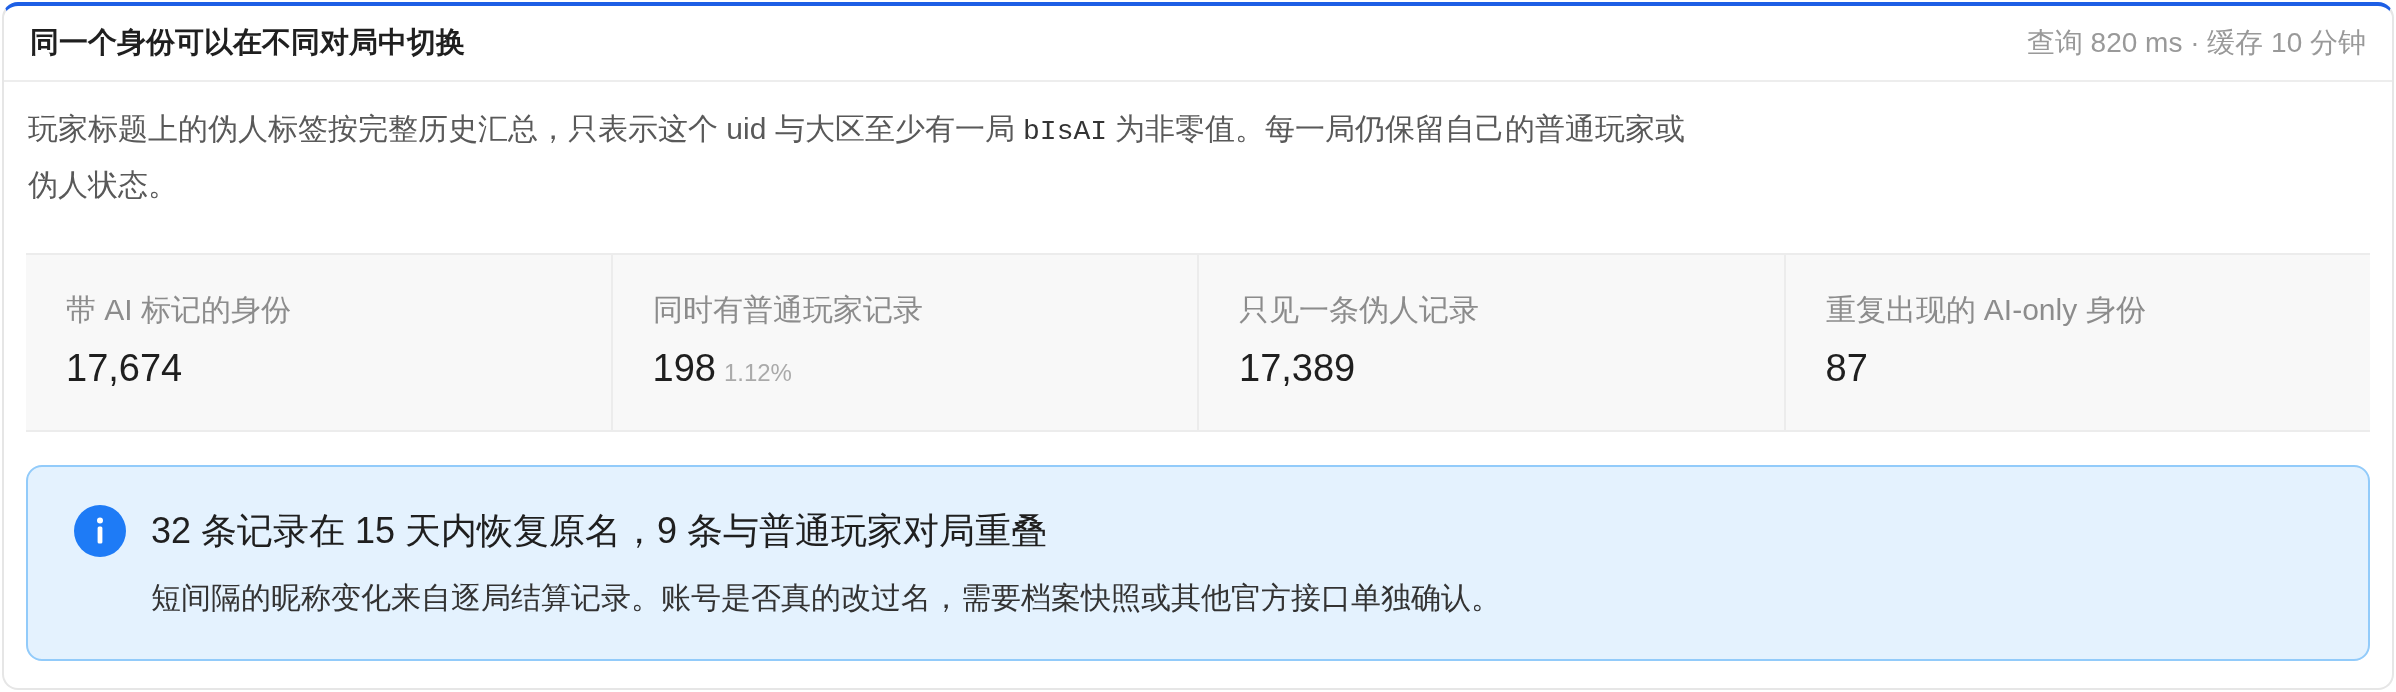 This screenshot has height=692, width=2396. What do you see at coordinates (124, 368) in the screenshot?
I see `stat-value: 17,674` at bounding box center [124, 368].